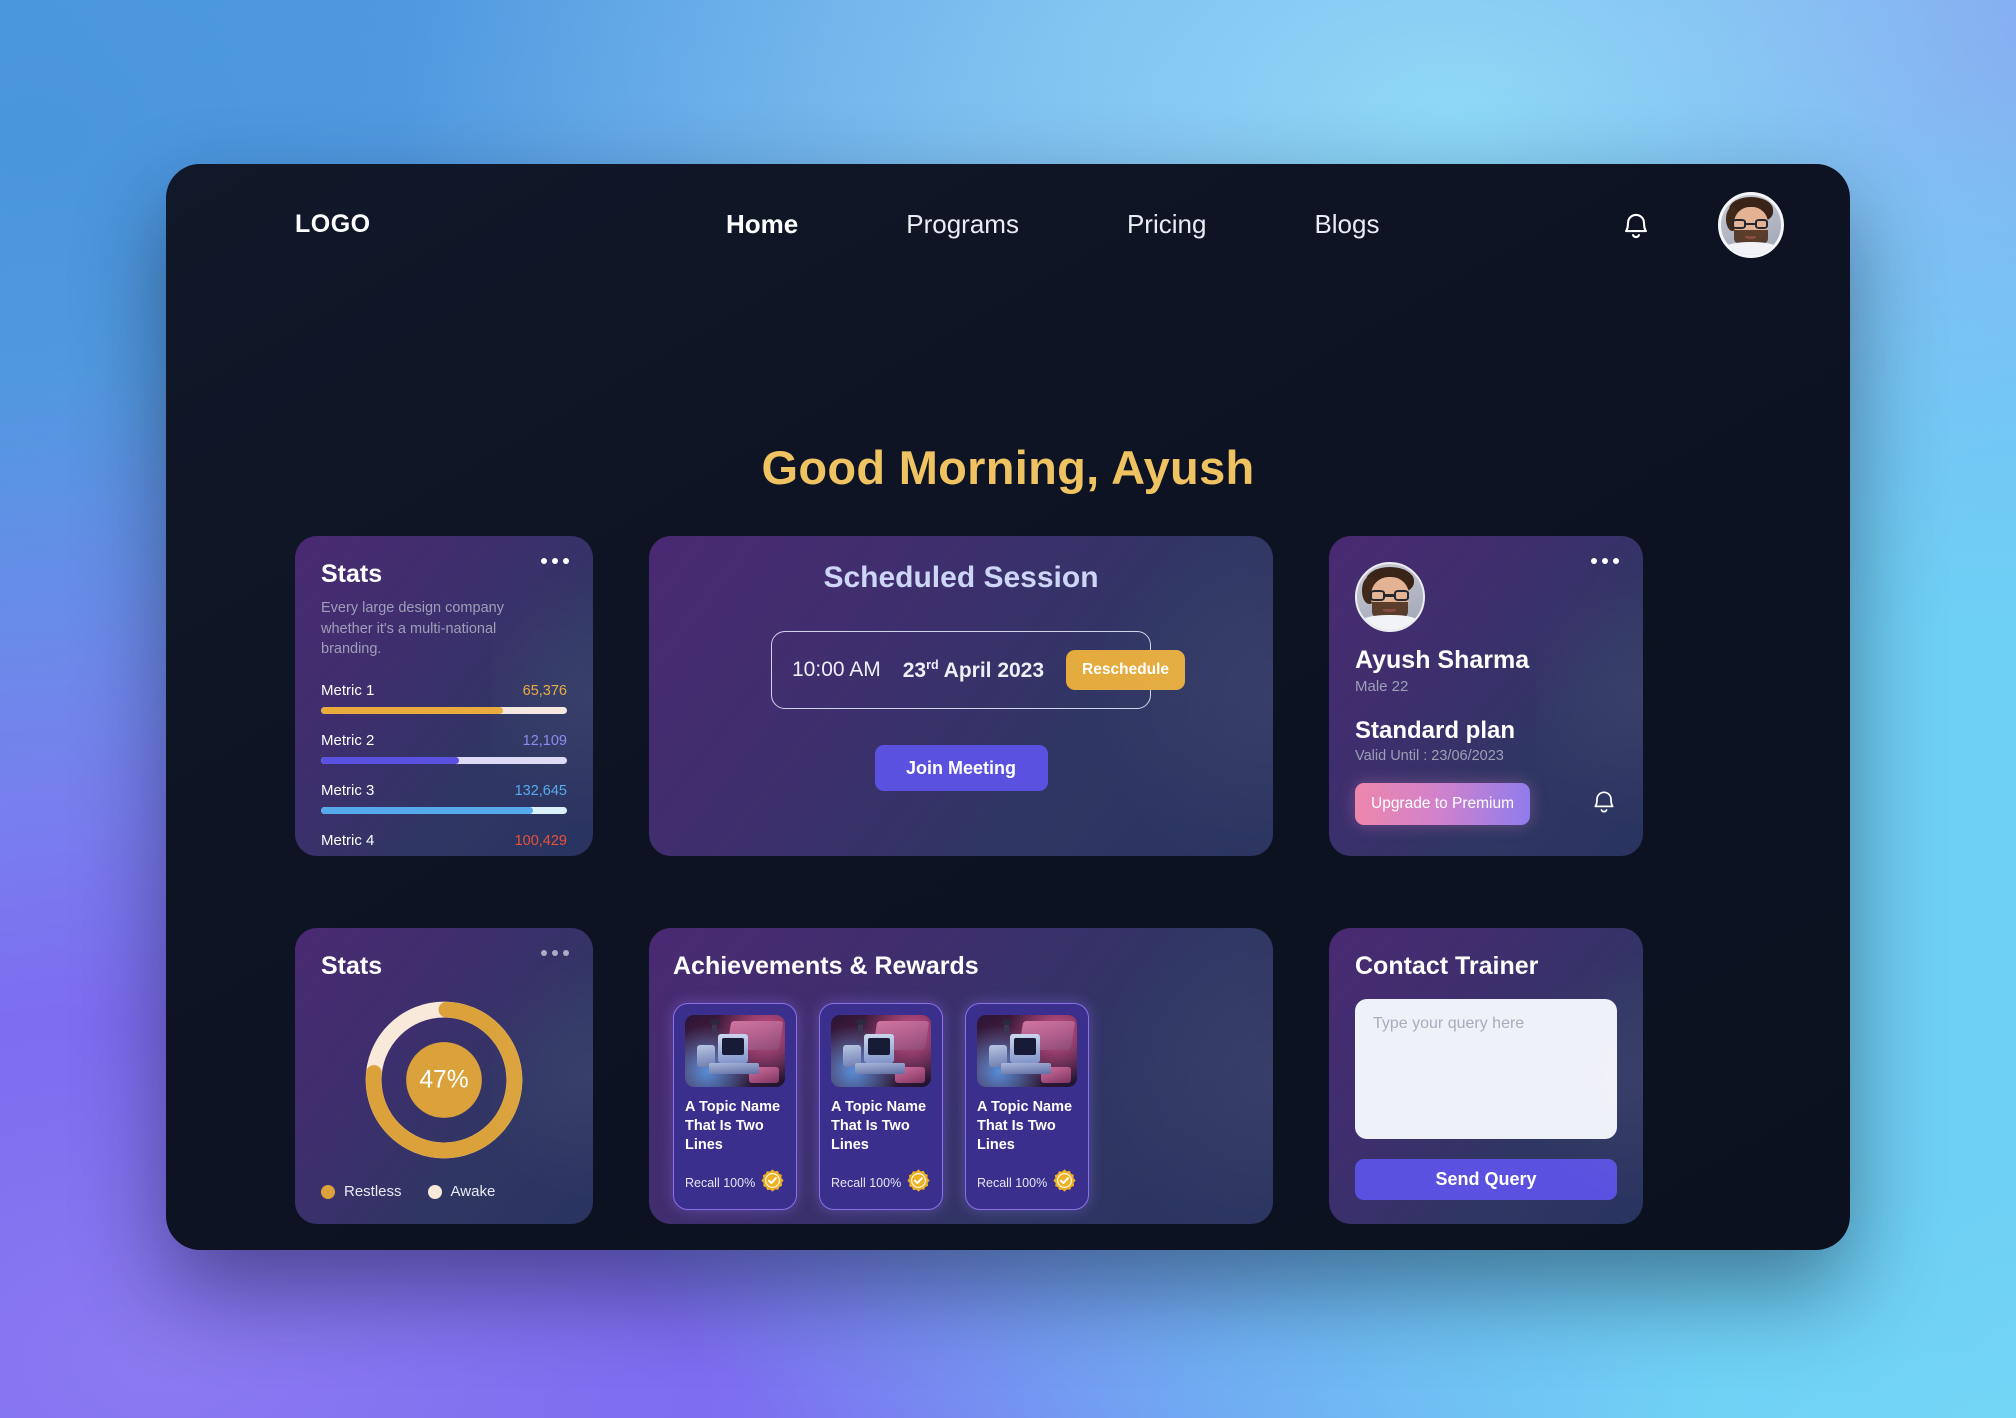 This screenshot has height=1418, width=2016. I want to click on metric-value: 132,645, so click(540, 790).